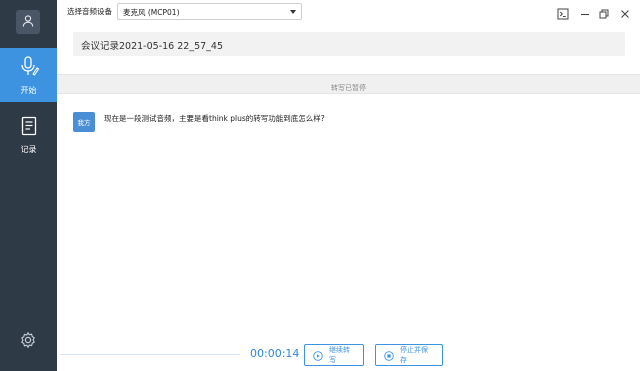  I want to click on audio-device-label: 选择音频设备, so click(89, 11).